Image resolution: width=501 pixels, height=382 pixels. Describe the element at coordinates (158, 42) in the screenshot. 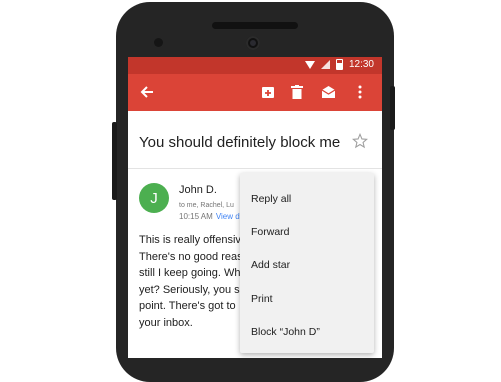

I see `proximity-sensor` at that location.